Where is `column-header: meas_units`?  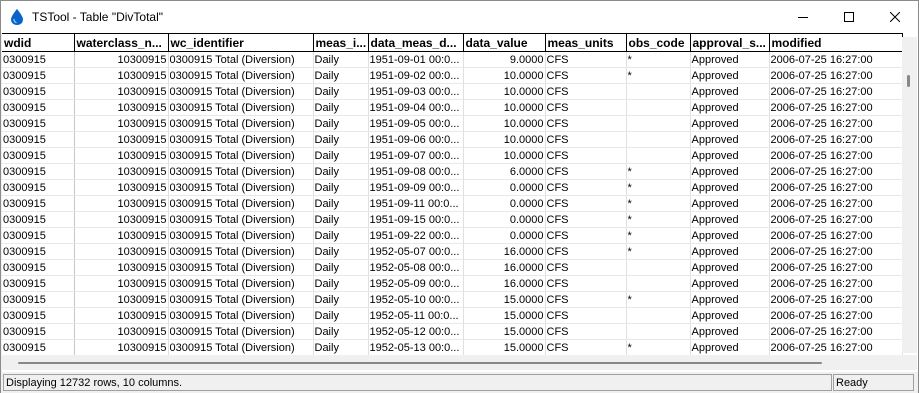 column-header: meas_units is located at coordinates (586, 42).